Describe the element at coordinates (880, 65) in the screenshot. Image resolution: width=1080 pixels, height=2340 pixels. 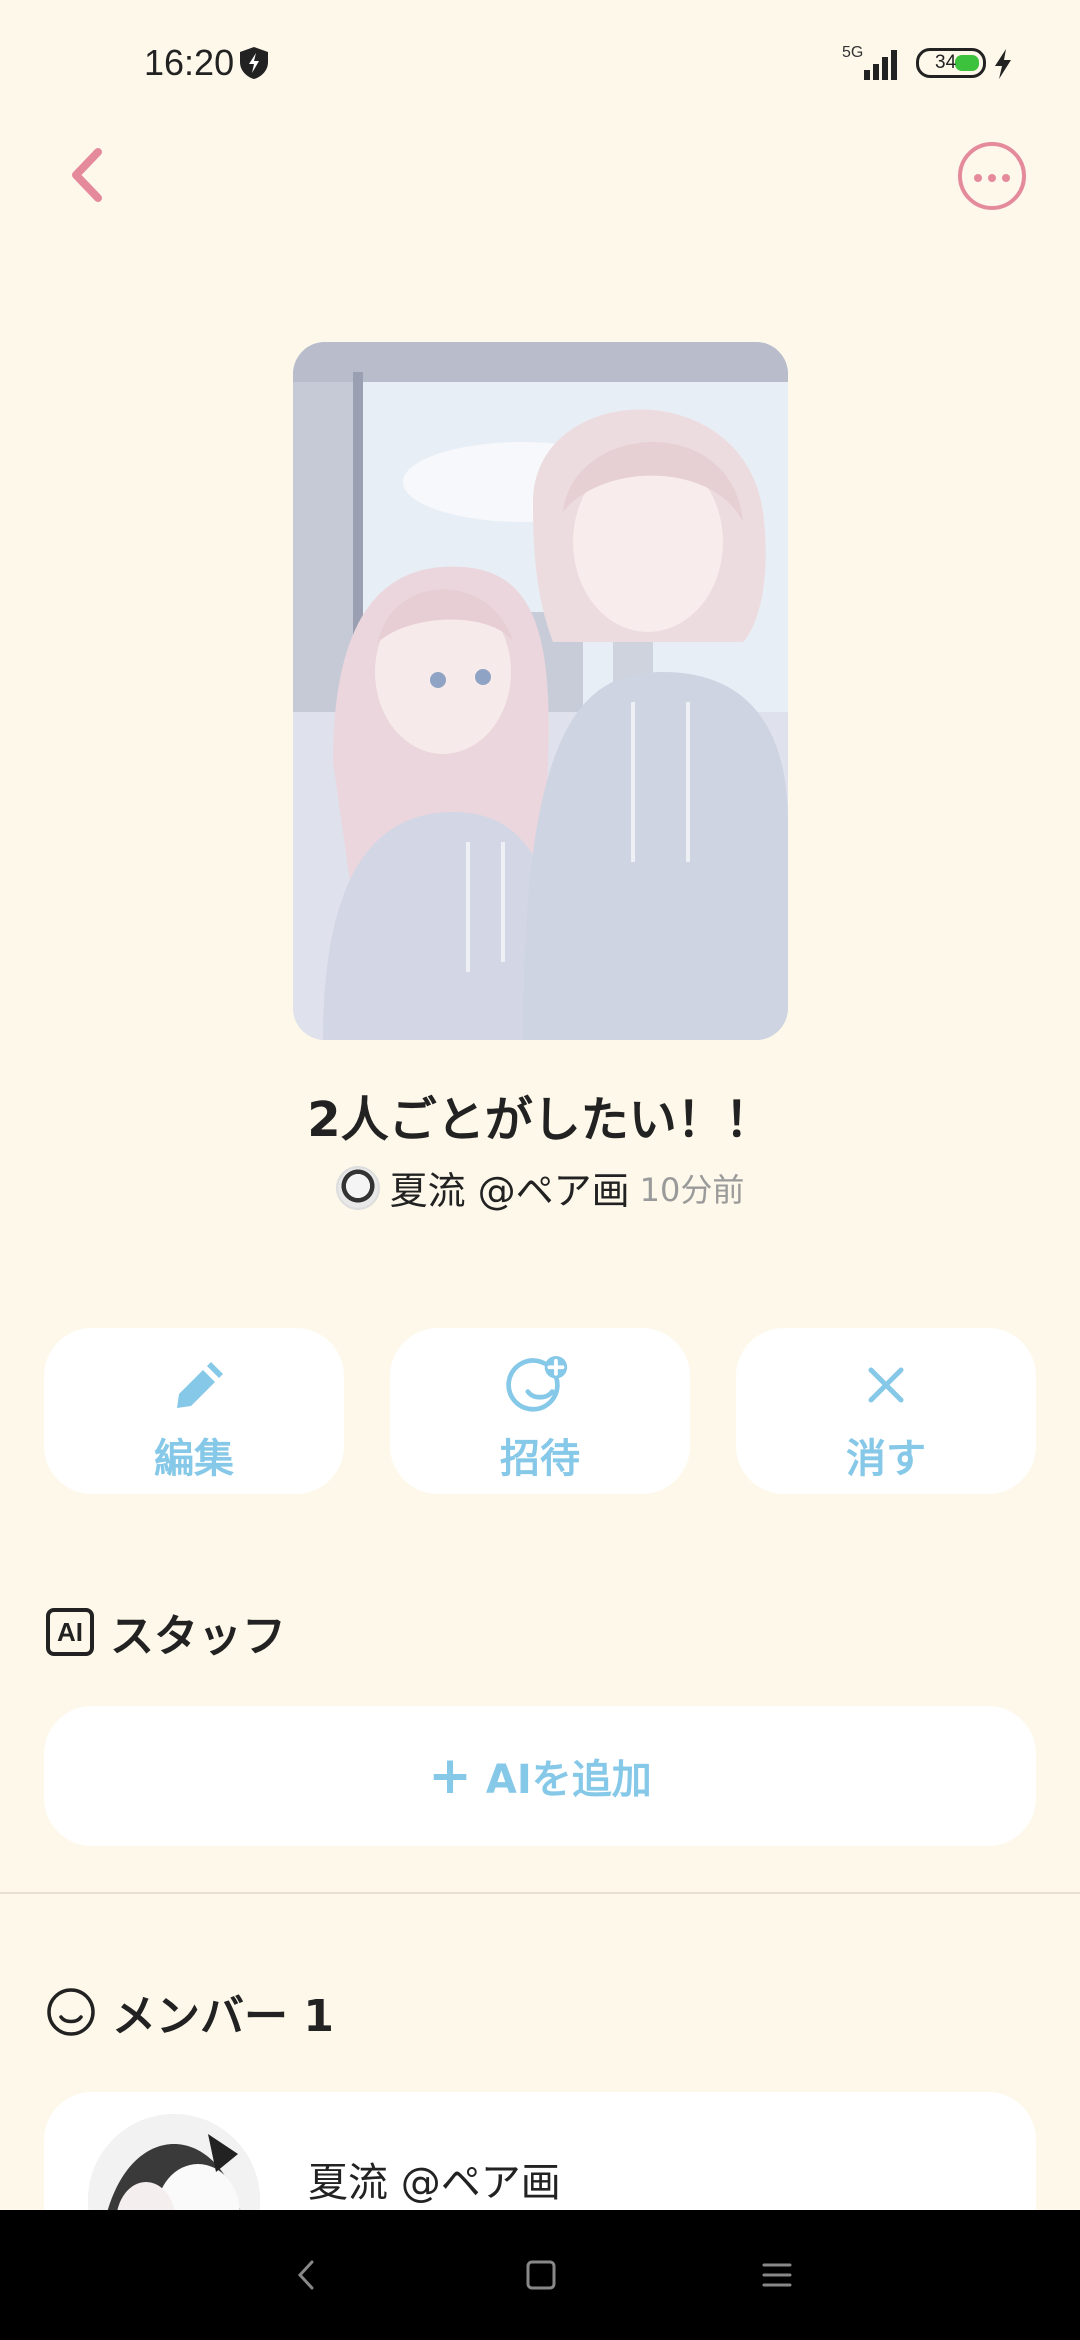
I see `signal-icon` at that location.